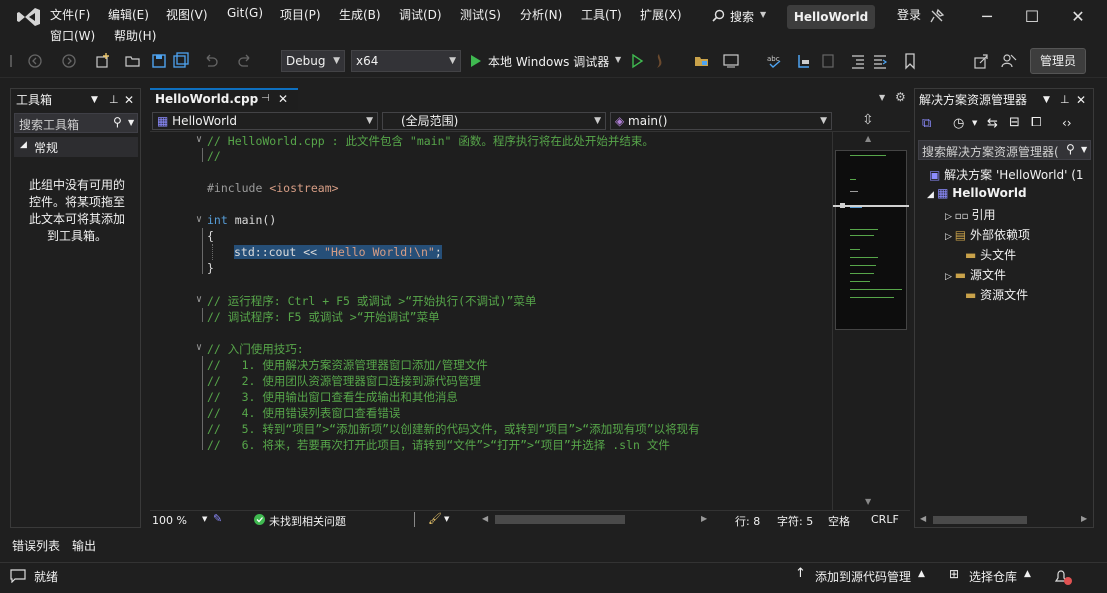 Image resolution: width=1107 pixels, height=593 pixels. I want to click on tree-resource-files-node: ▬ 资源文件, so click(996, 294).